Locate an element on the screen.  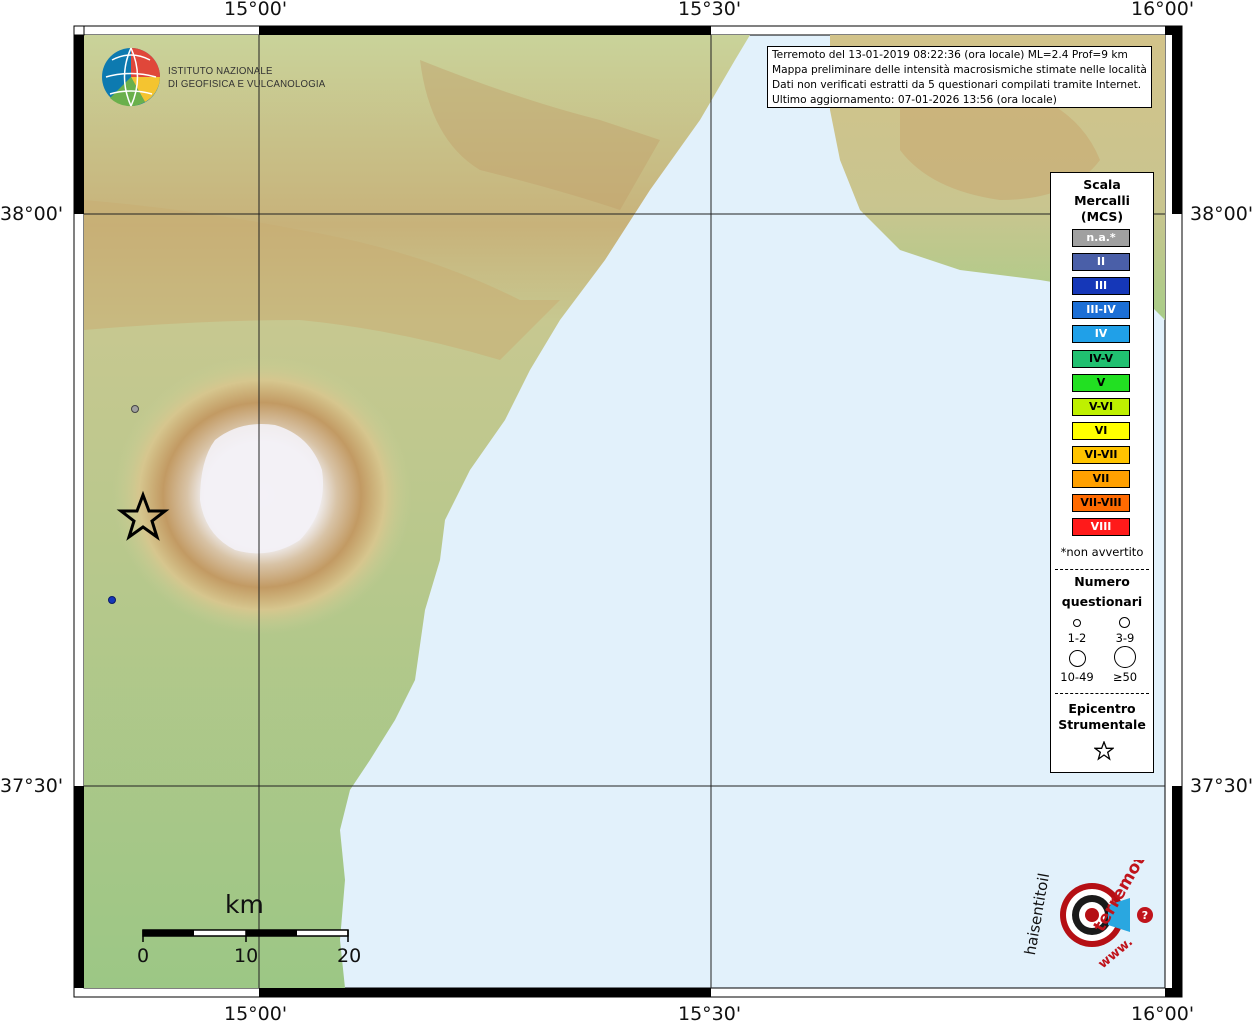
count-circle-medium is located at coordinates (1124, 622).